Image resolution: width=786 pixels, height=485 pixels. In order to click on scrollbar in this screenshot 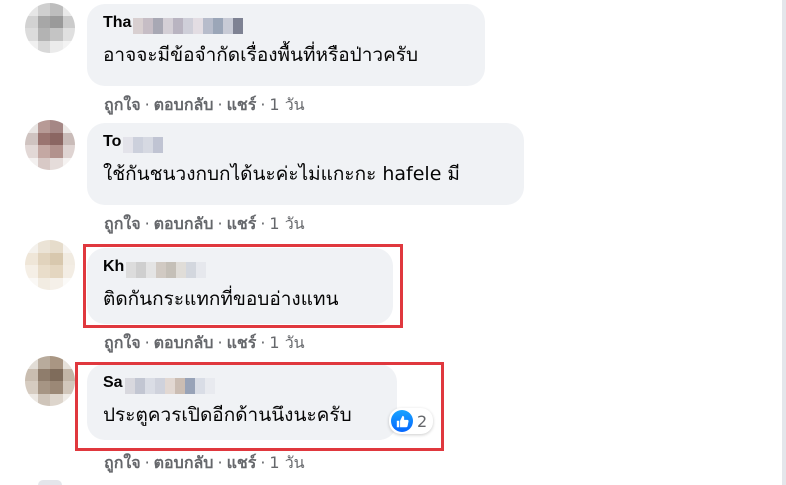, I will do `click(784, 242)`.